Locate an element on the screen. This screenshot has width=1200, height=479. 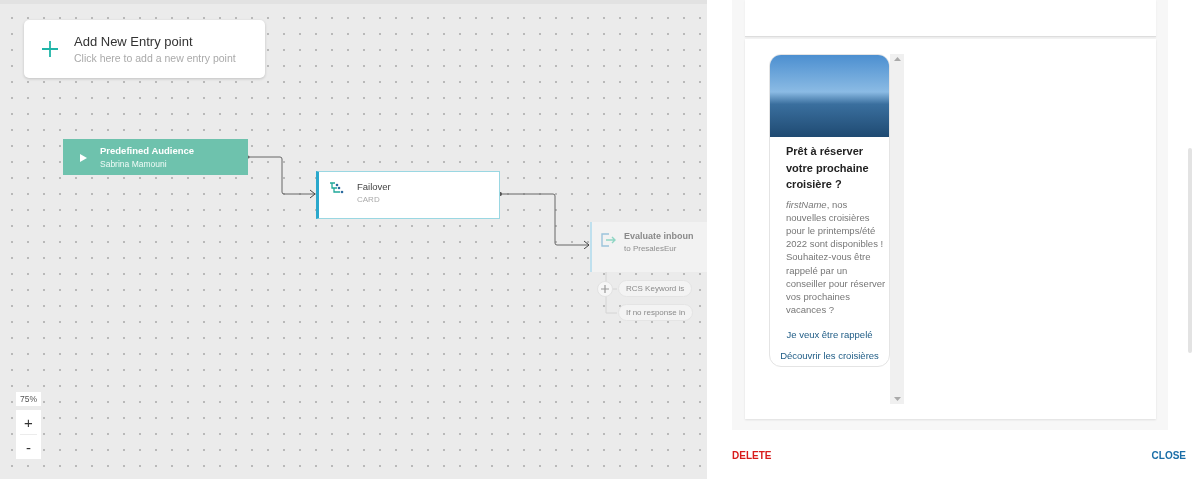
node-title: Failover is located at coordinates (374, 186).